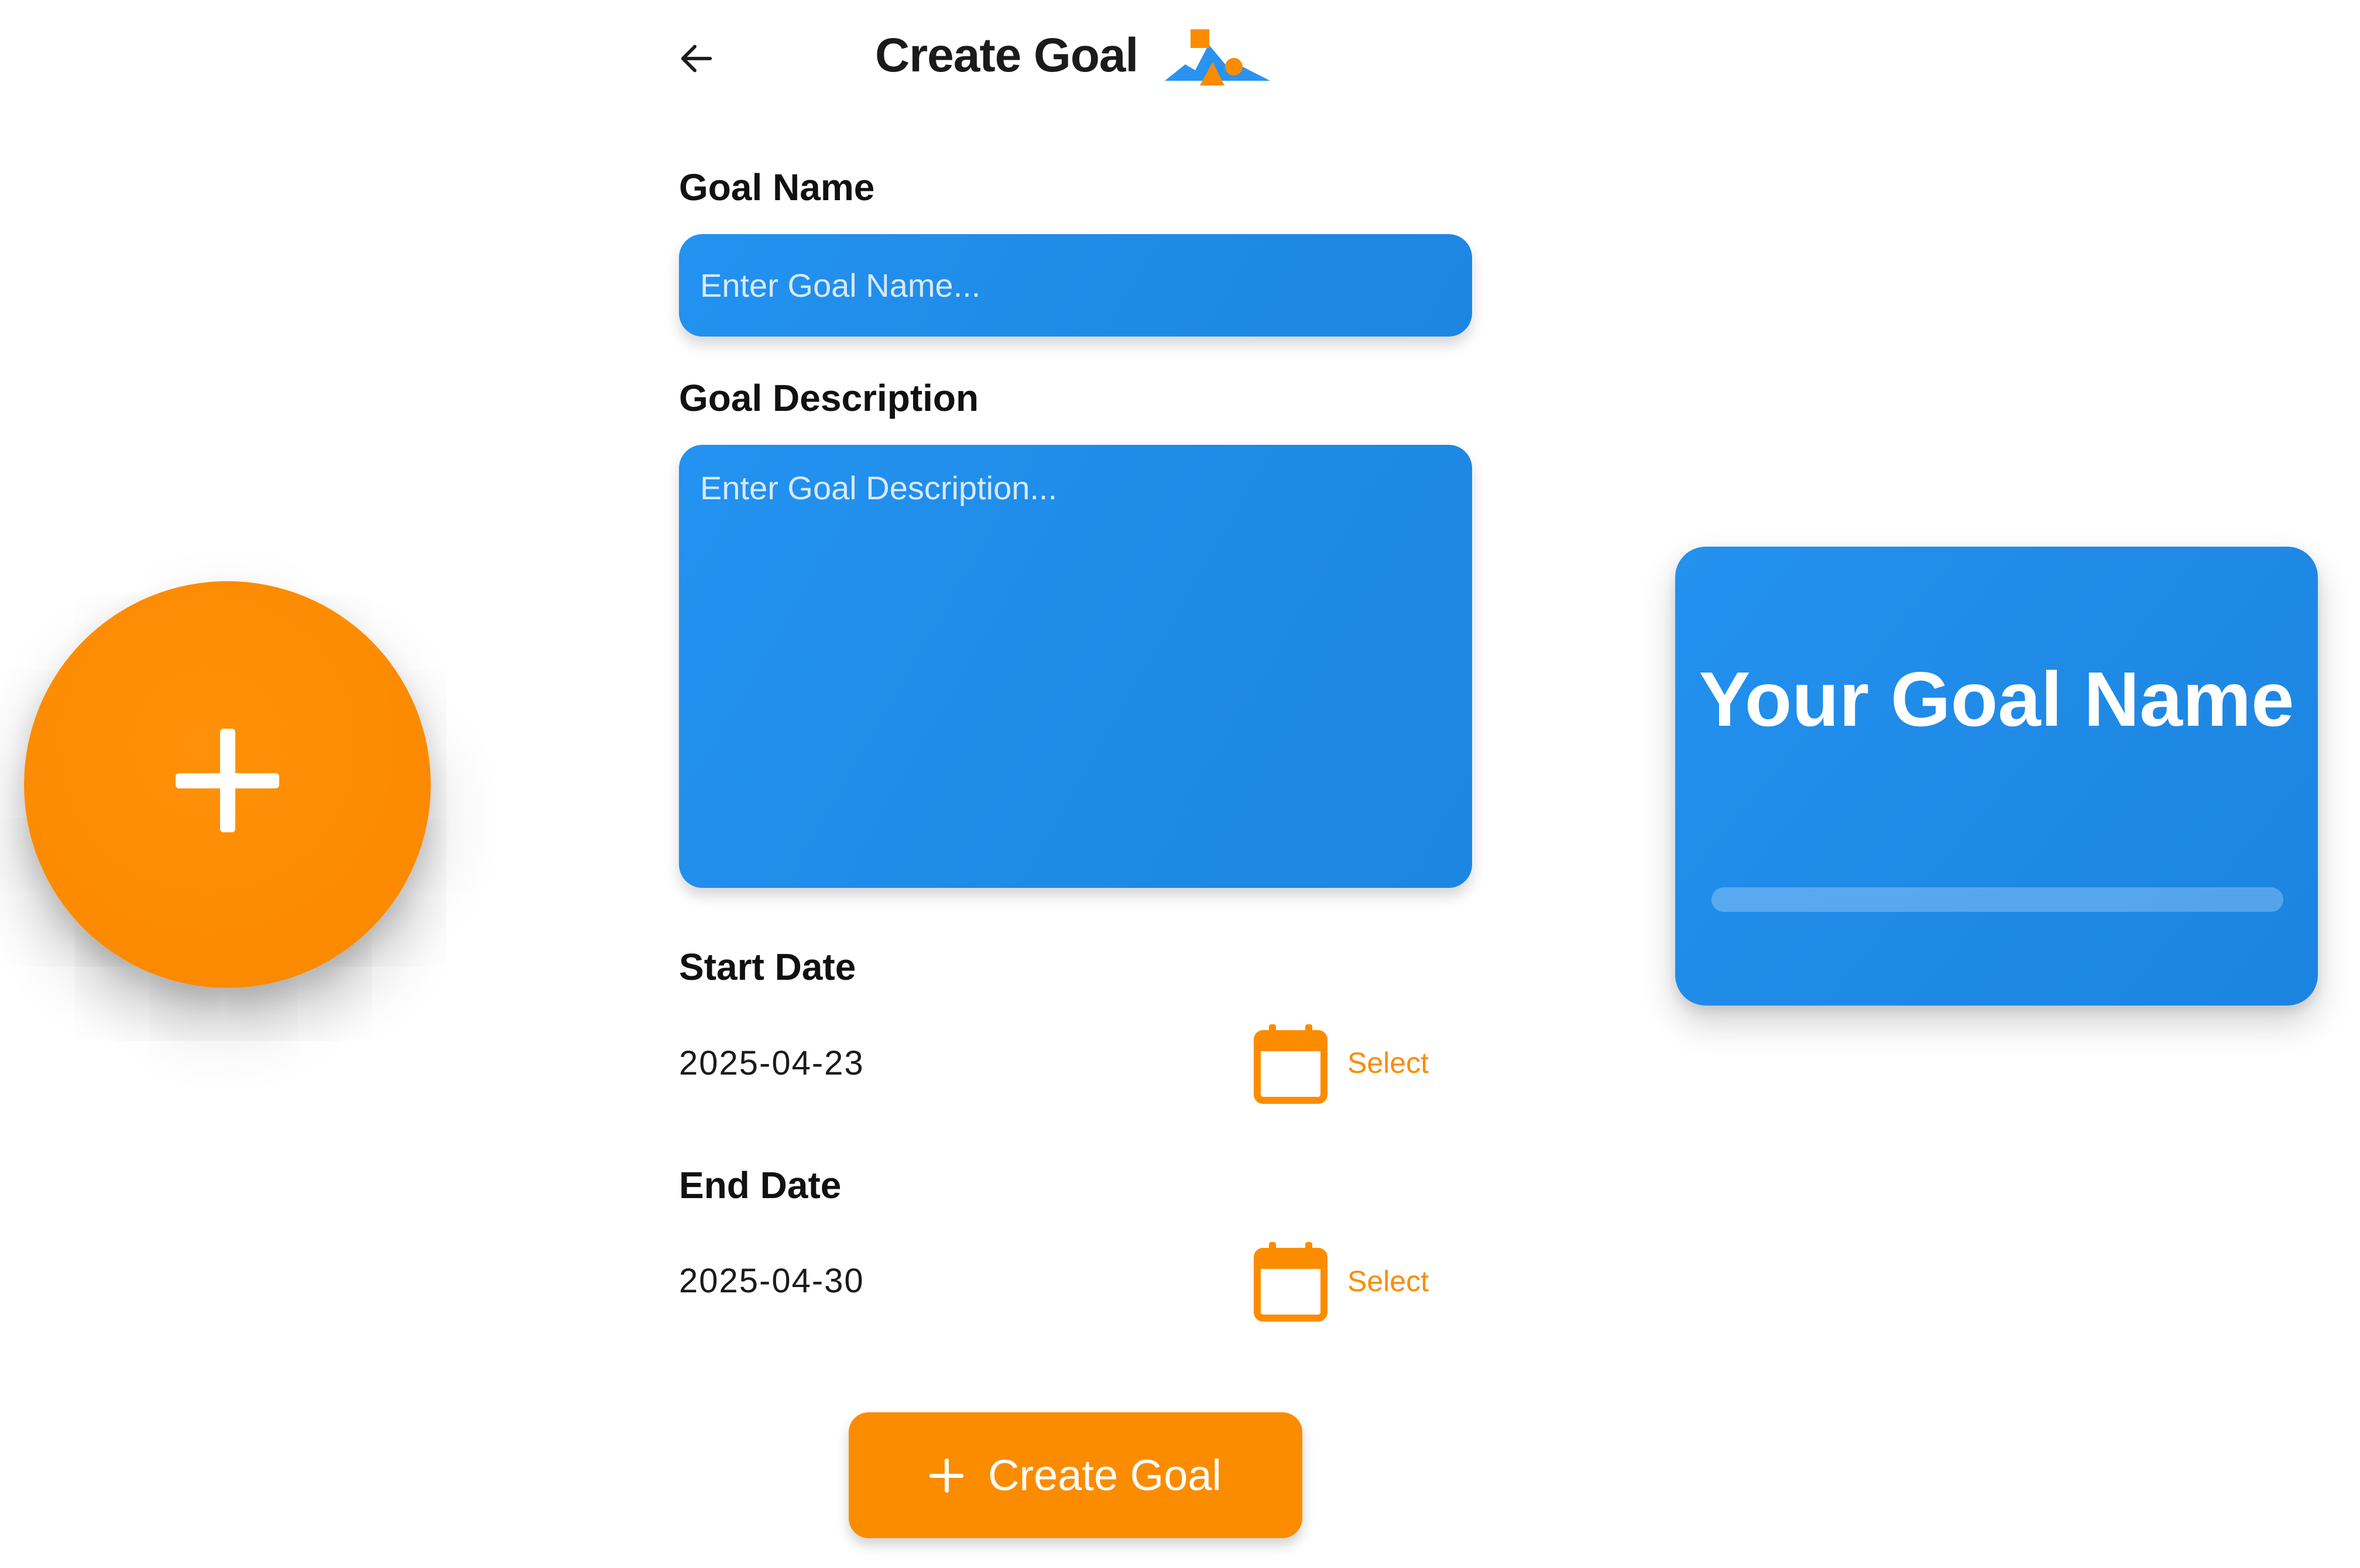 The width and height of the screenshot is (2360, 1568). I want to click on add-goal-fab, so click(227, 785).